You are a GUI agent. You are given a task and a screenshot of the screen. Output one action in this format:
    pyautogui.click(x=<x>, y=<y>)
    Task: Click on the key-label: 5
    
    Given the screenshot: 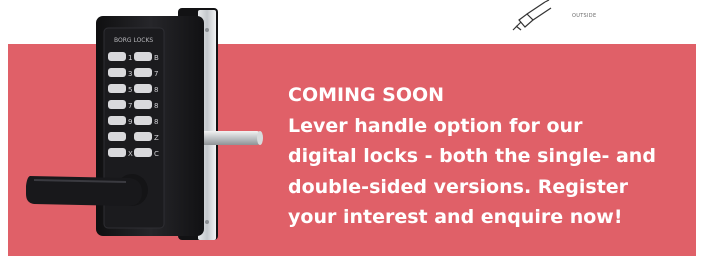 What is the action you would take?
    pyautogui.click(x=130, y=90)
    